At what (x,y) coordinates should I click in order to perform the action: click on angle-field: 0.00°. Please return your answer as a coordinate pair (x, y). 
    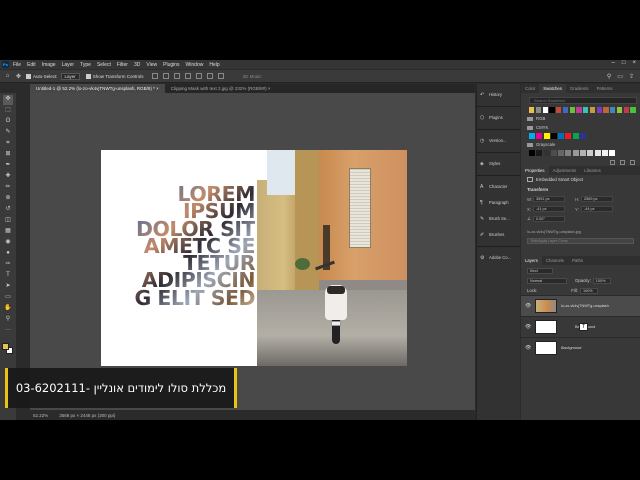
    Looking at the image, I should click on (549, 219).